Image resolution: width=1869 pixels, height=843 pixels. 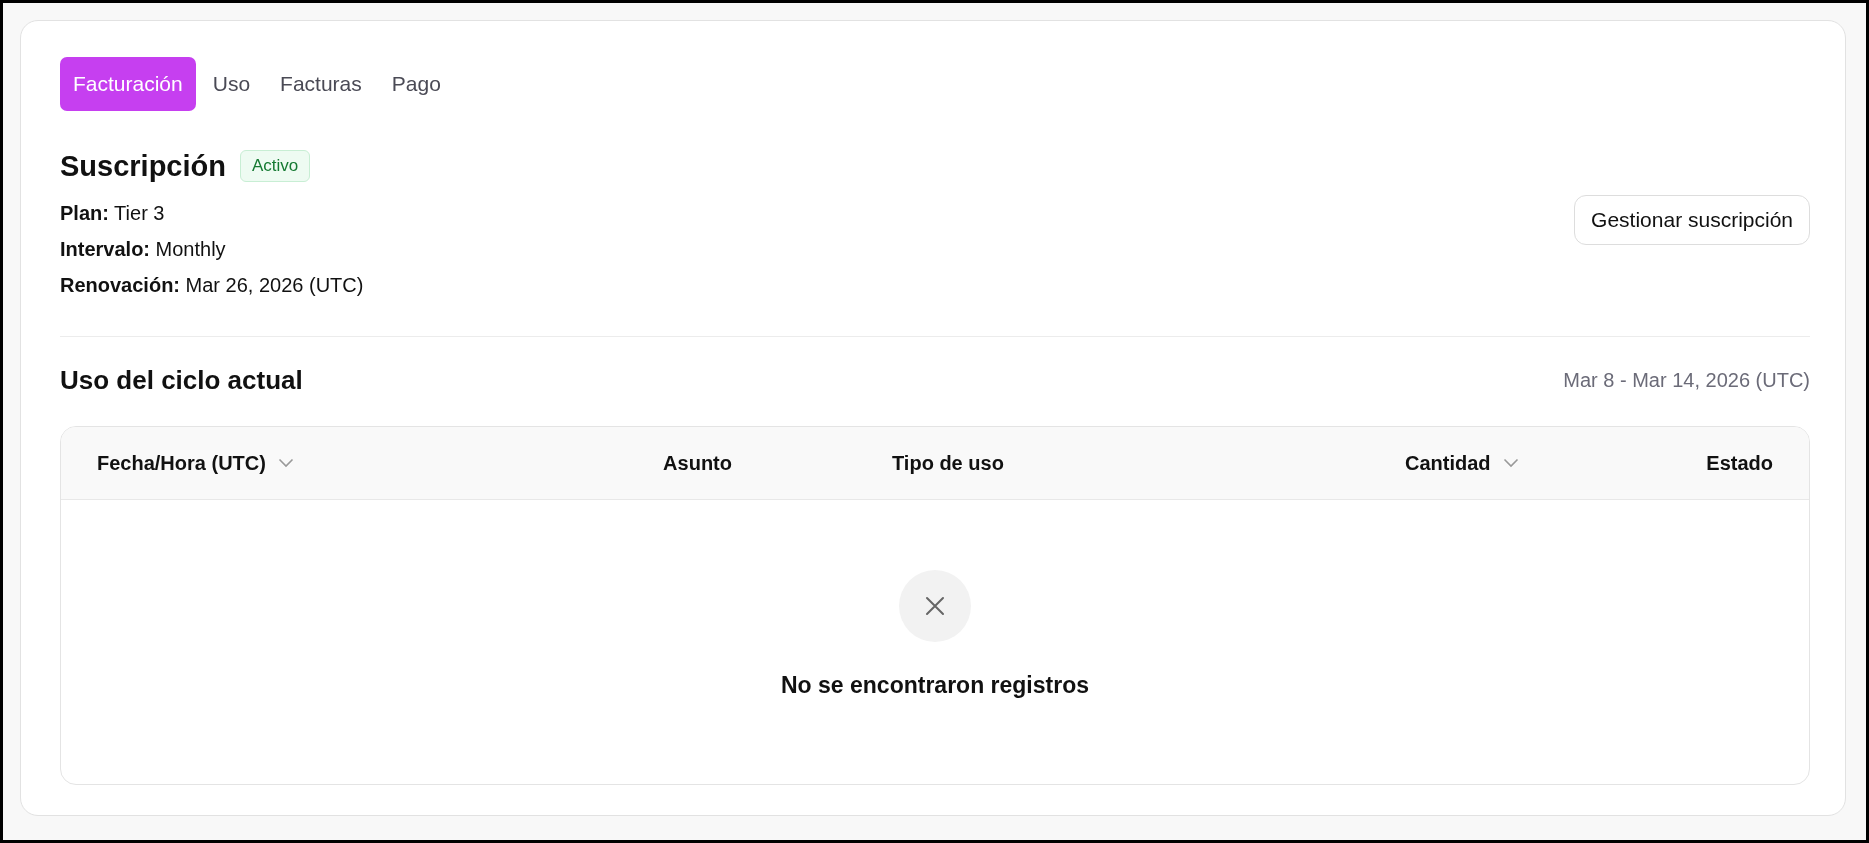 I want to click on close-icon, so click(x=935, y=606).